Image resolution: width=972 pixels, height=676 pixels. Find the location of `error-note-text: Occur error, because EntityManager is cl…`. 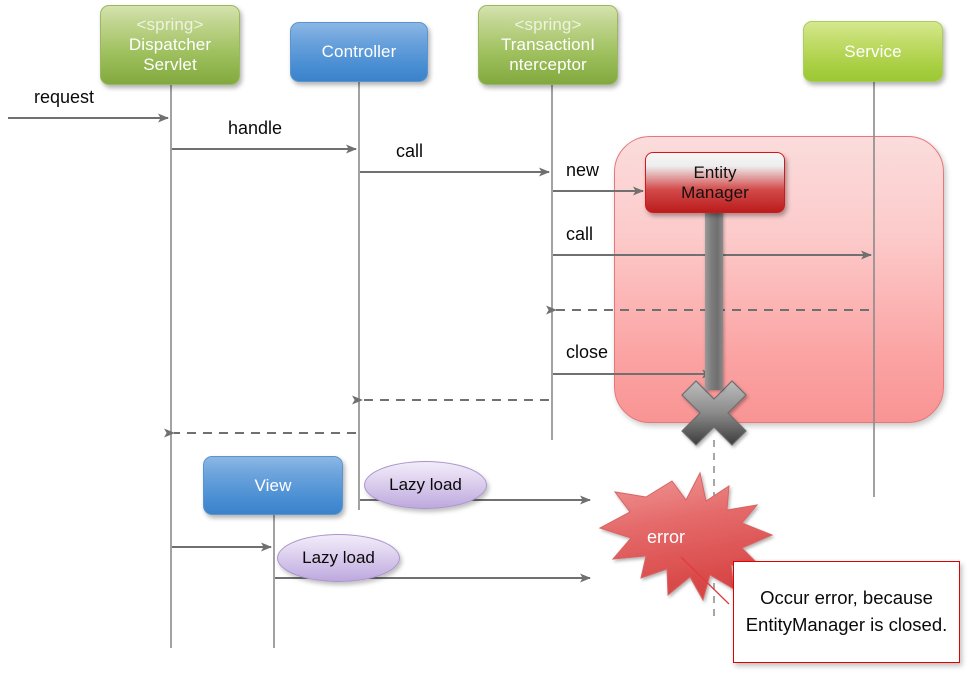

error-note-text: Occur error, because EntityManager is cl… is located at coordinates (846, 611).